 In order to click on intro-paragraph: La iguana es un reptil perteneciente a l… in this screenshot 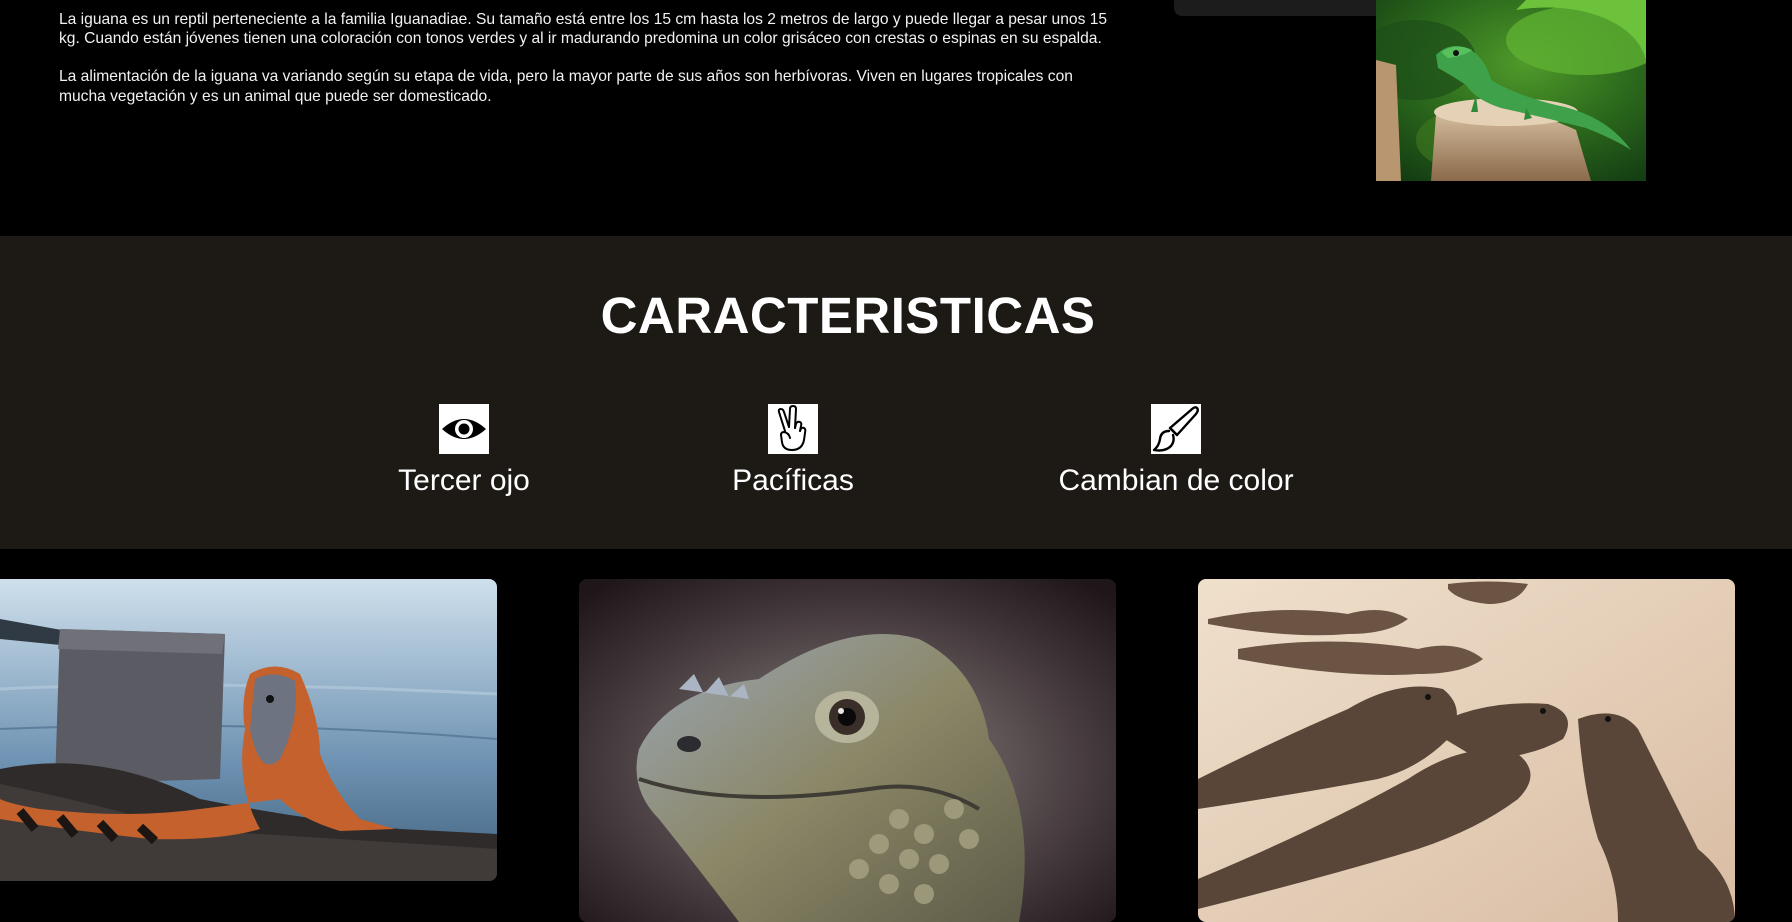, I will do `click(583, 29)`.